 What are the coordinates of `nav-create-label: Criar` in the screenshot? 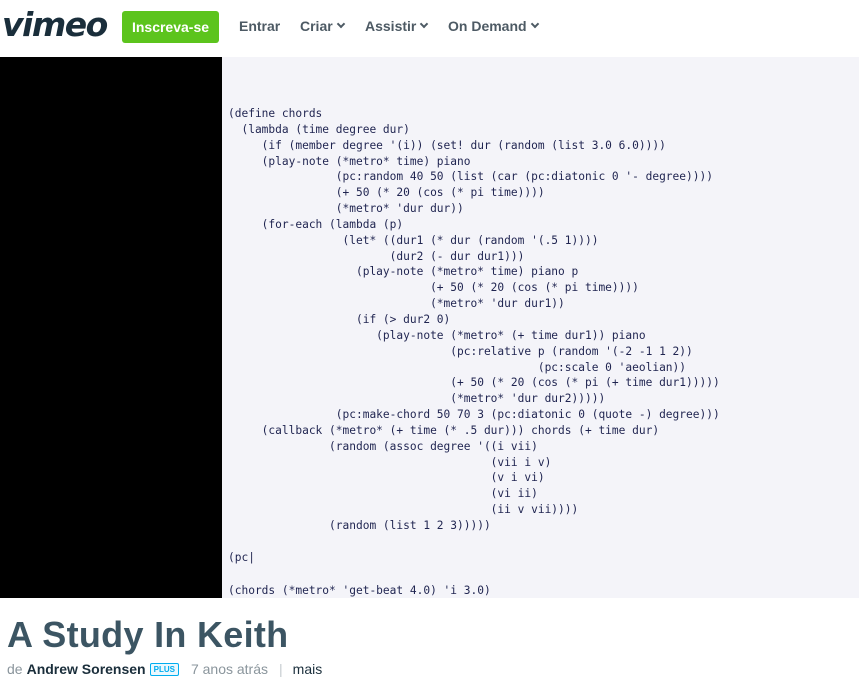 It's located at (316, 26).